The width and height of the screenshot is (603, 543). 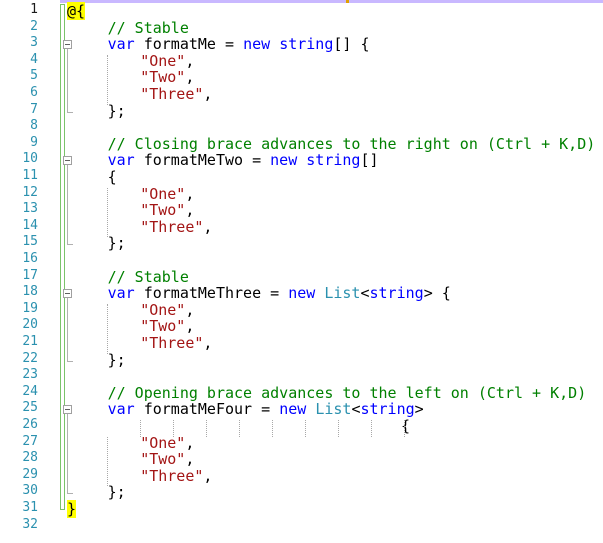 What do you see at coordinates (34, 126) in the screenshot?
I see `line-number: 8` at bounding box center [34, 126].